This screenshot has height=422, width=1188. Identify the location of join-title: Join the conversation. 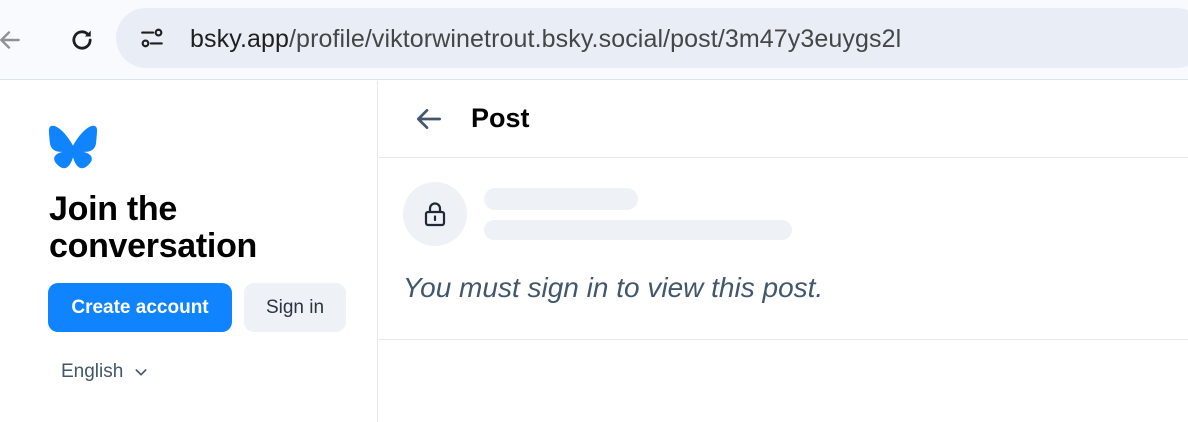
(153, 227).